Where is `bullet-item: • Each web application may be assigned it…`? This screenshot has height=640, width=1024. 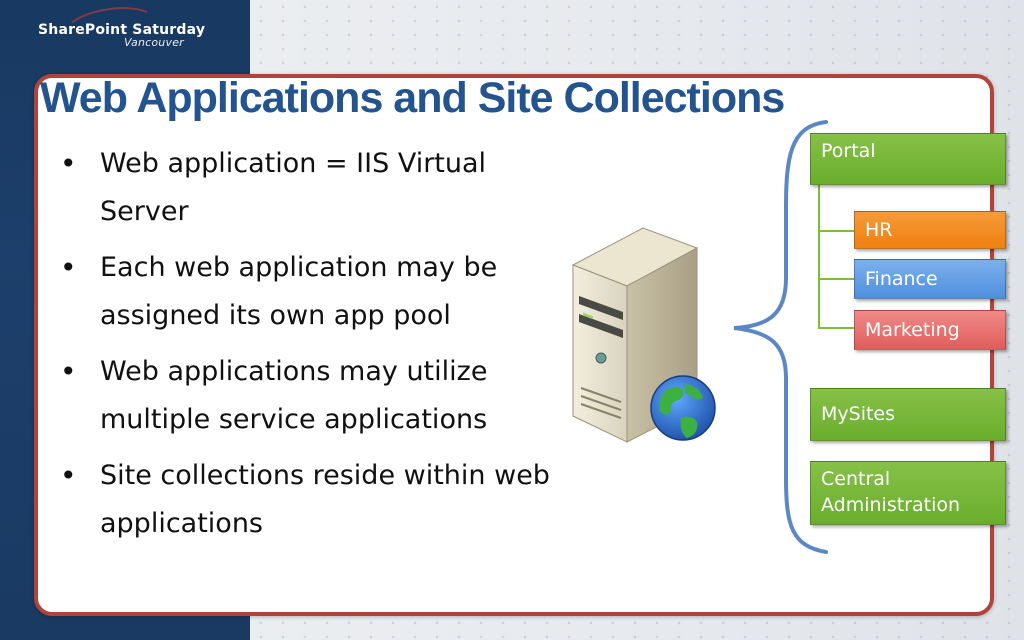 bullet-item: • Each web application may be assigned it… is located at coordinates (315, 292).